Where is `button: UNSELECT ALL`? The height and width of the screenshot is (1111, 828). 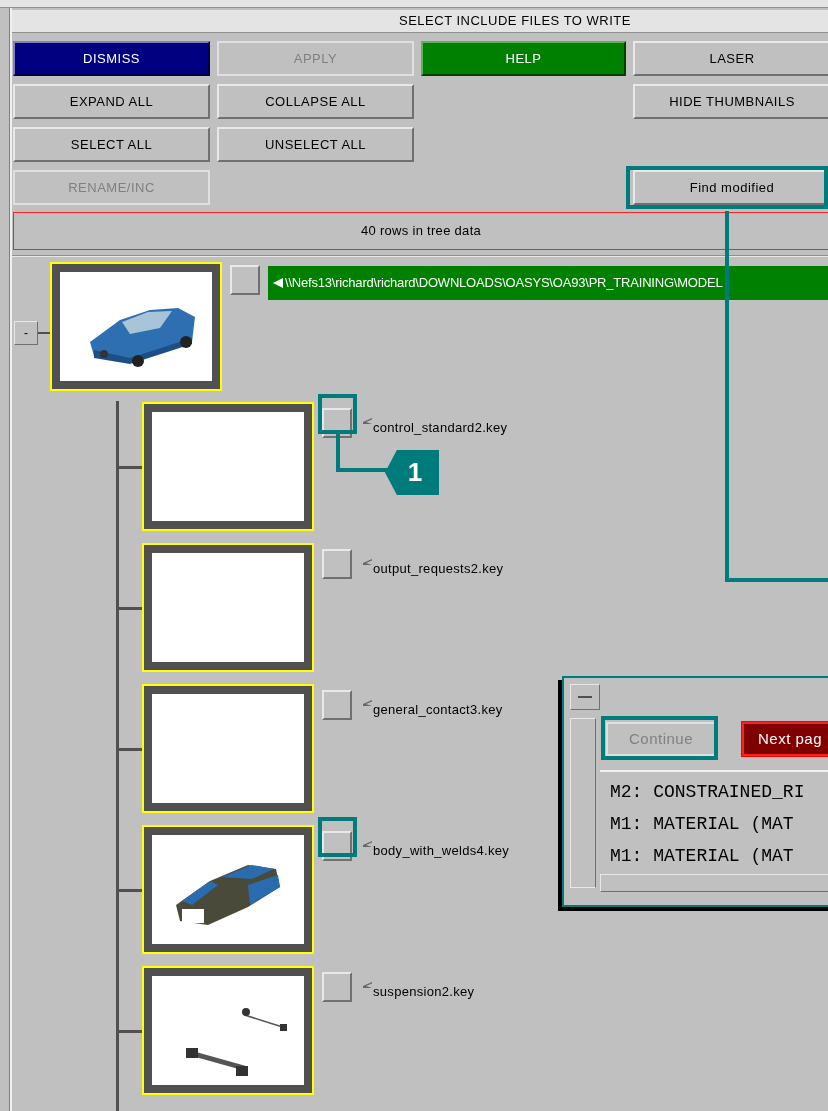
button: UNSELECT ALL is located at coordinates (315, 144).